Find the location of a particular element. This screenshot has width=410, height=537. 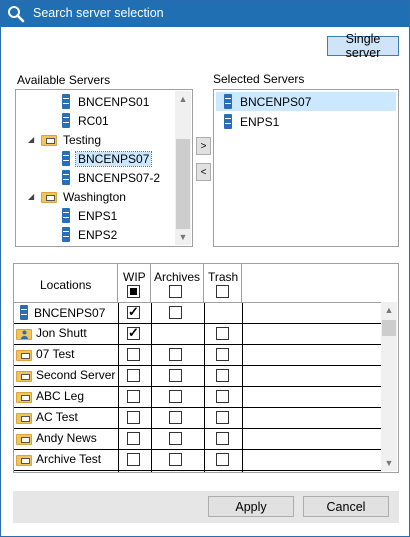

tree-server-item: BNCENPS07-2 is located at coordinates (112, 177).